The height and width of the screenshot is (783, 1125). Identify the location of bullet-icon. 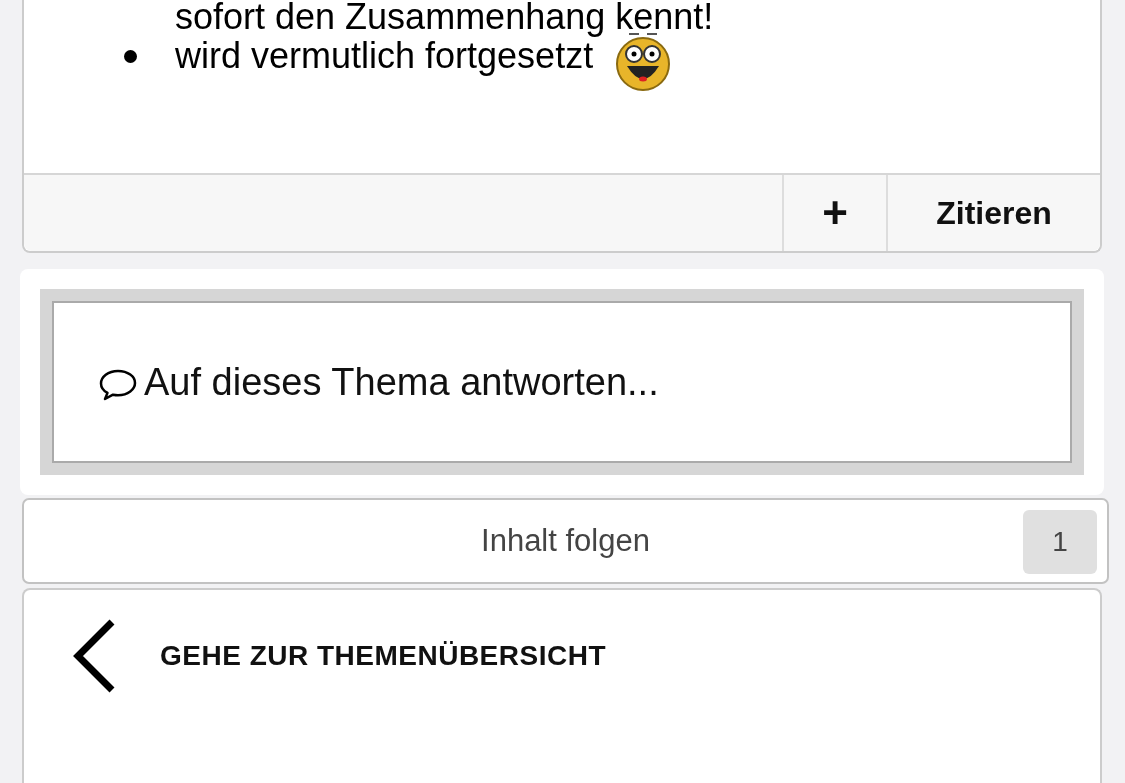
(130, 56).